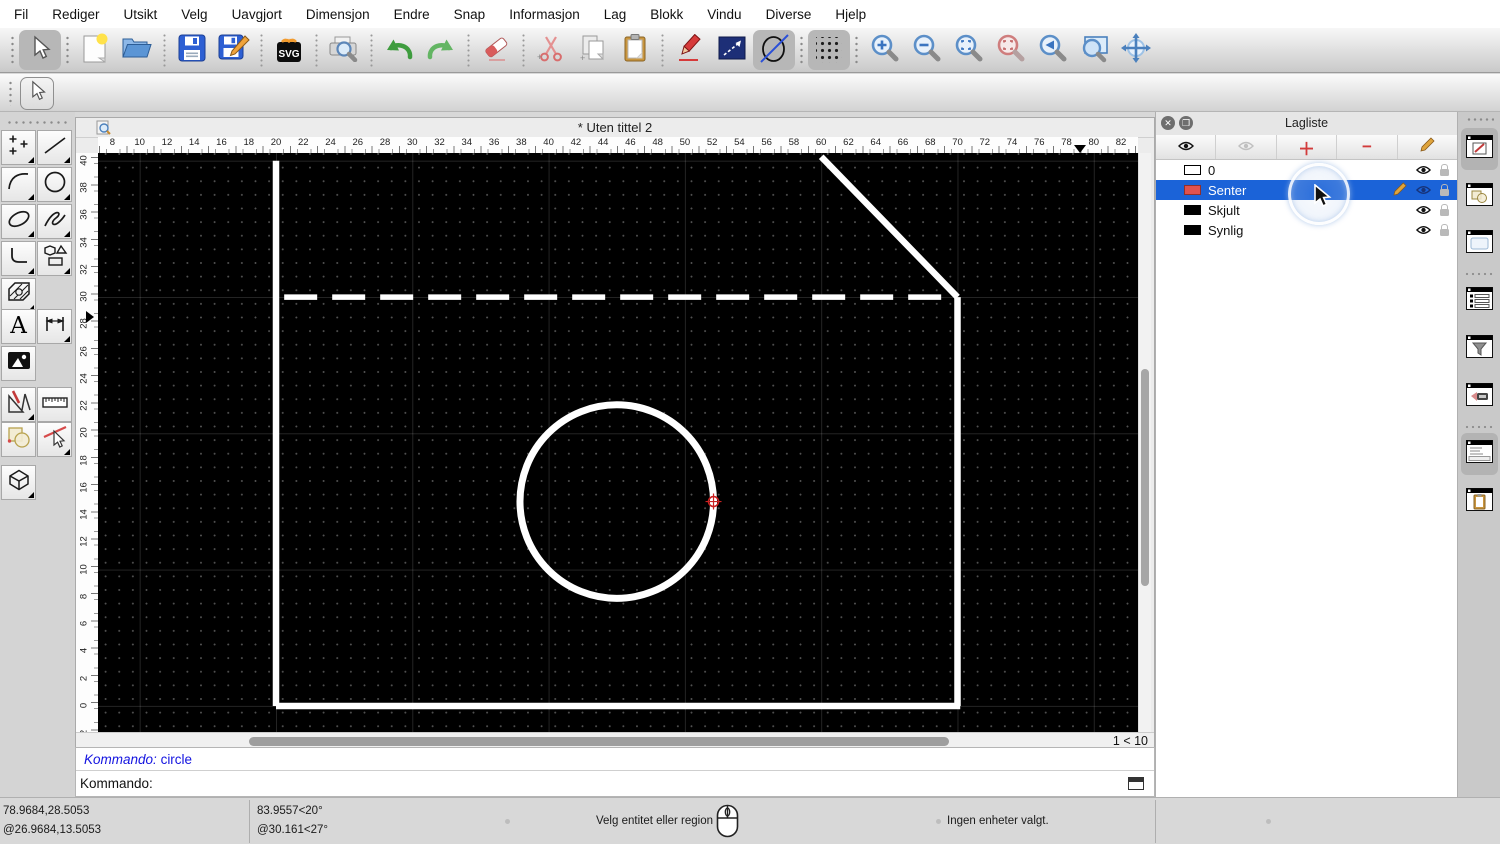  I want to click on undo-button, so click(399, 50).